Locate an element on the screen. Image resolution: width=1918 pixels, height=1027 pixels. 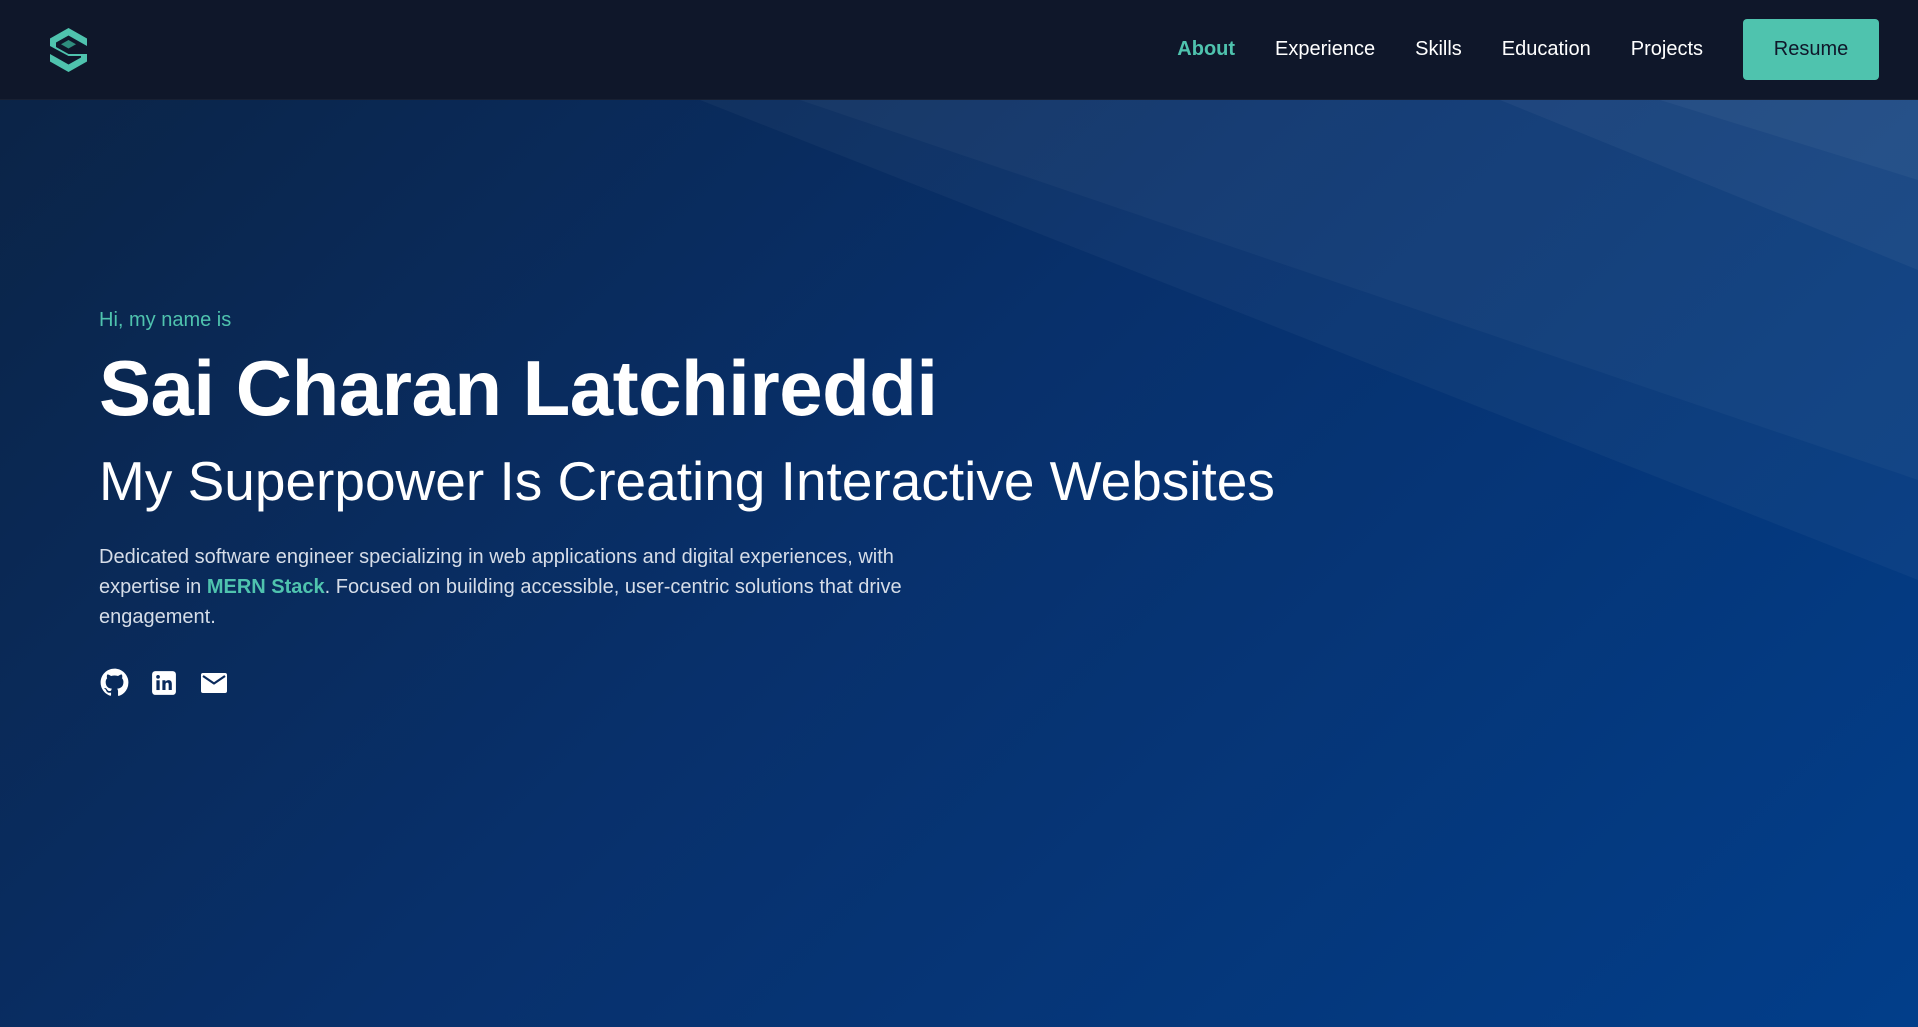
nav-item-experience: Experience is located at coordinates (1325, 49).